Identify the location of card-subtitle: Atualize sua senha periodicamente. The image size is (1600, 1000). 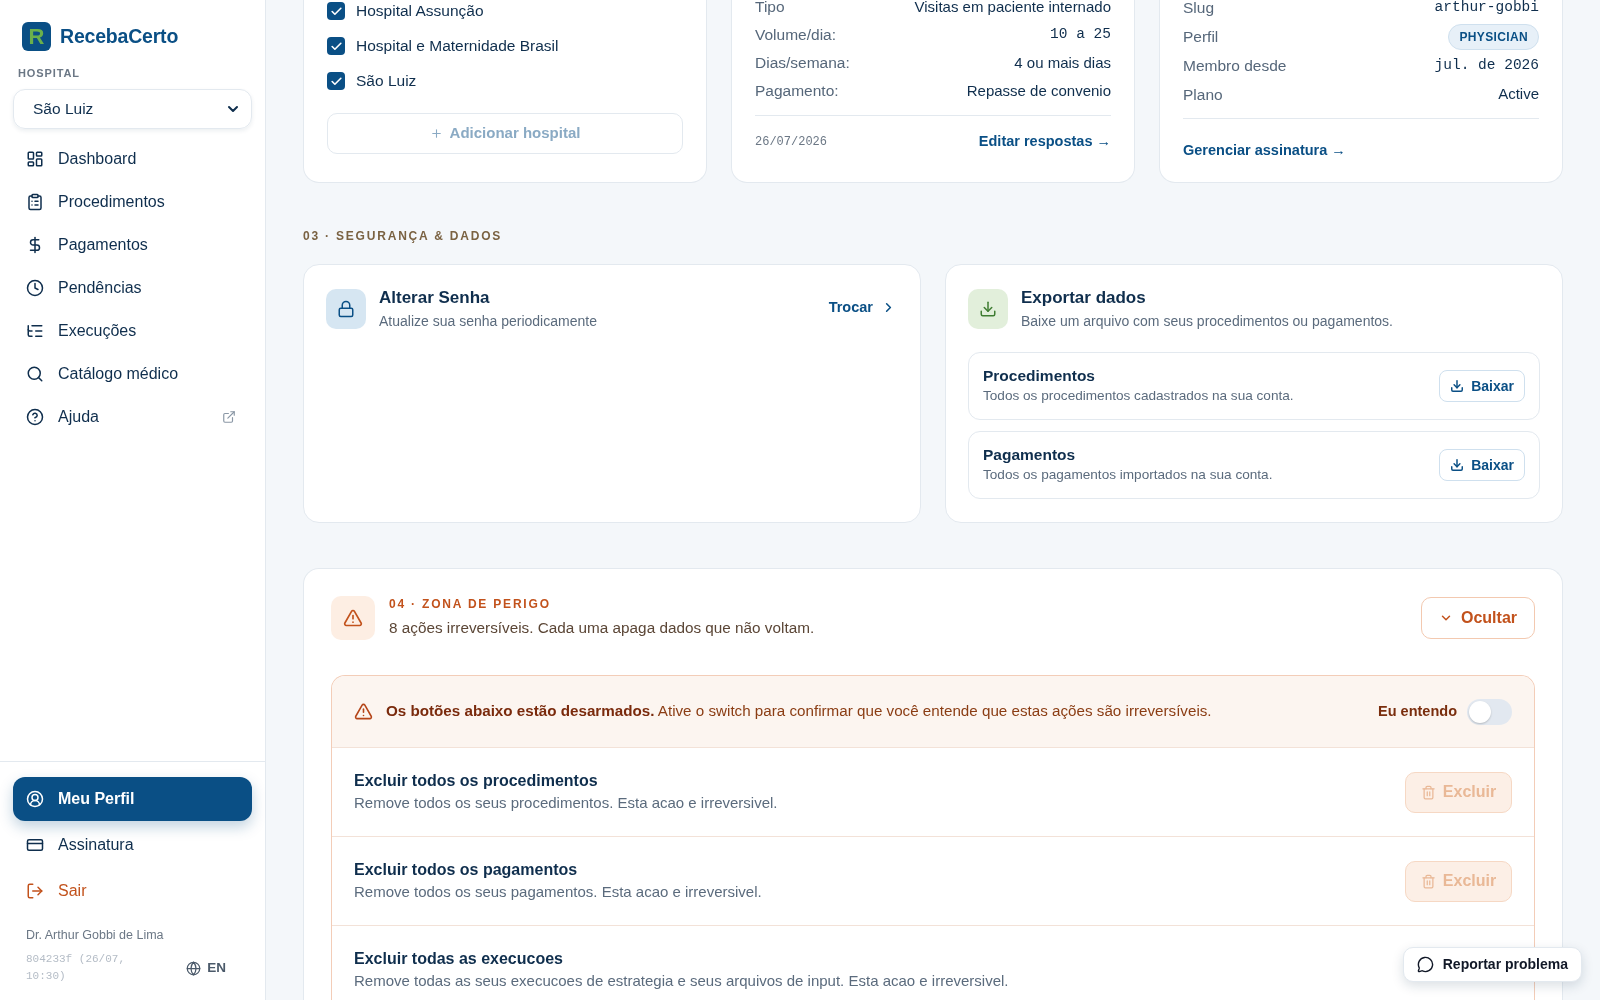
(488, 321).